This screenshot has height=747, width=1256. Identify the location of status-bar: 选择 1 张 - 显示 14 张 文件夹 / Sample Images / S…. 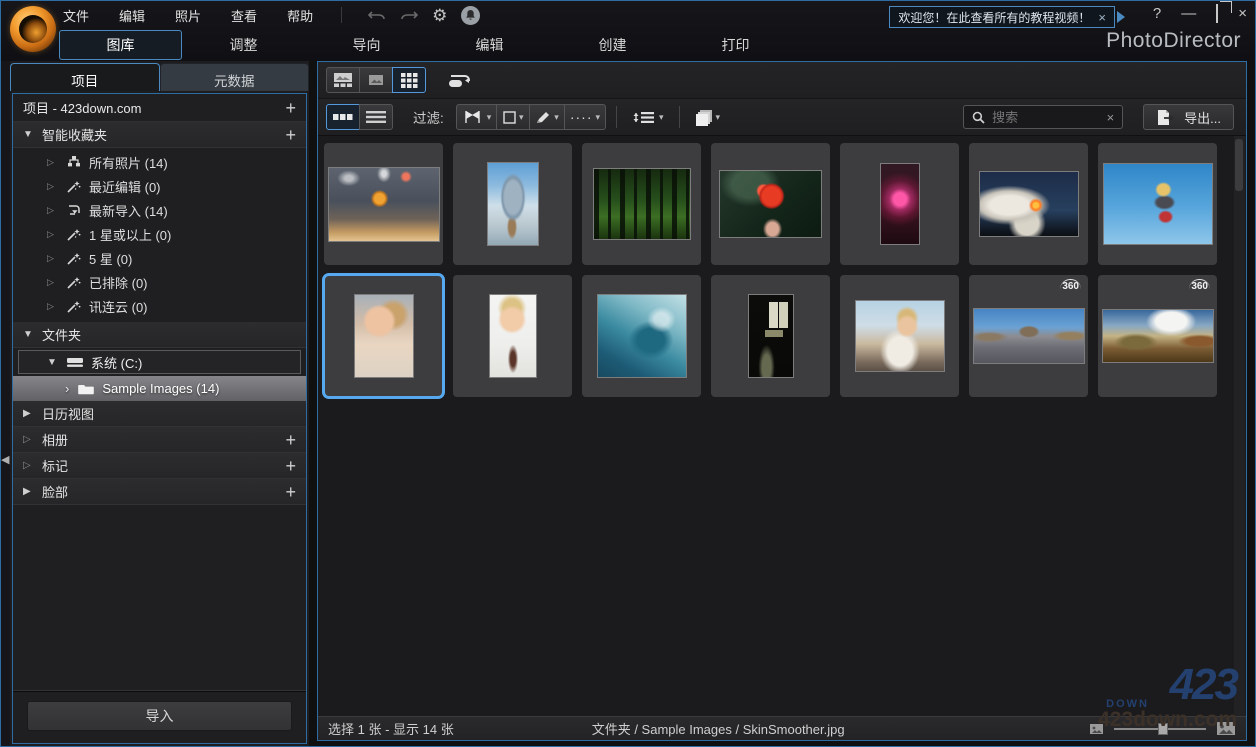
(782, 728).